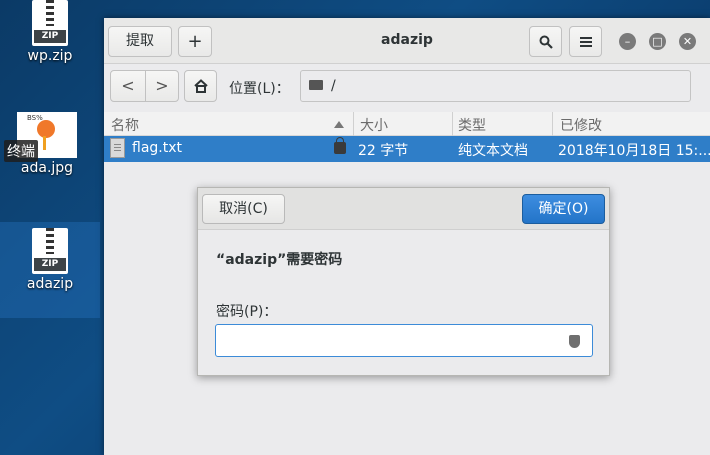 Image resolution: width=710 pixels, height=455 pixels. Describe the element at coordinates (574, 341) in the screenshot. I see `shield-icon` at that location.